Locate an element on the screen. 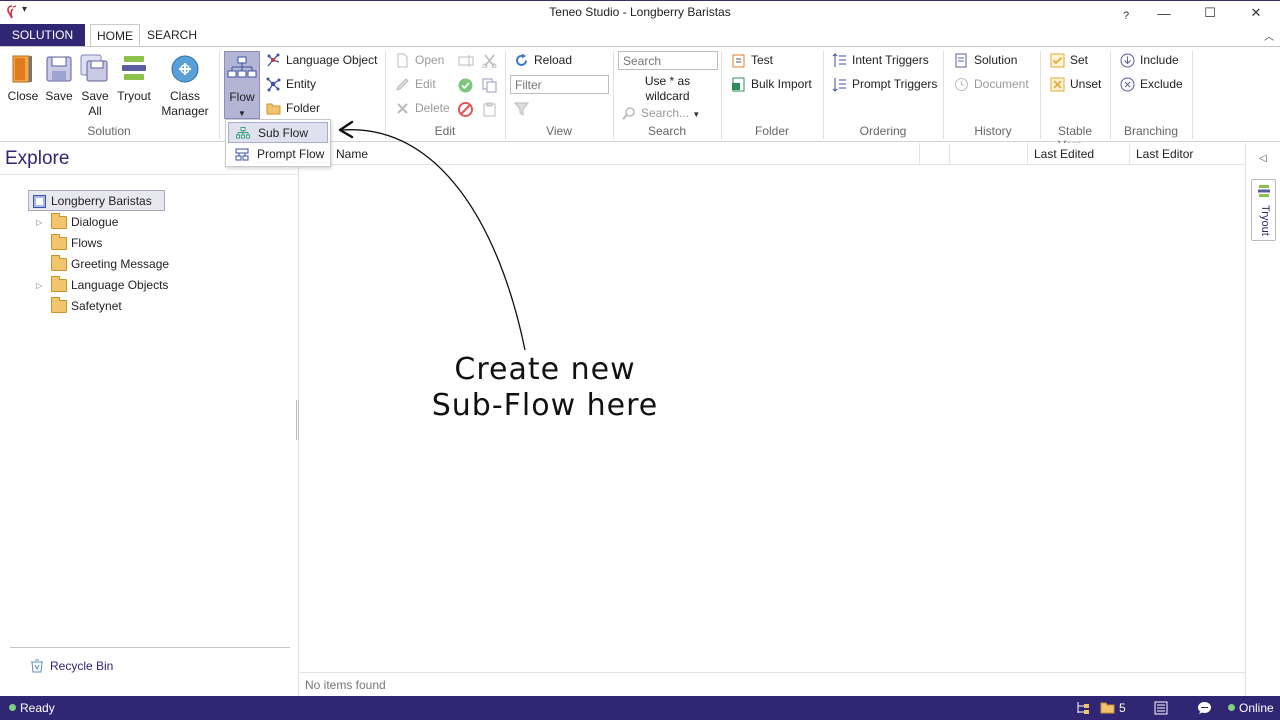 The height and width of the screenshot is (720, 1280). sub-flow-label: Sub Flow is located at coordinates (283, 133).